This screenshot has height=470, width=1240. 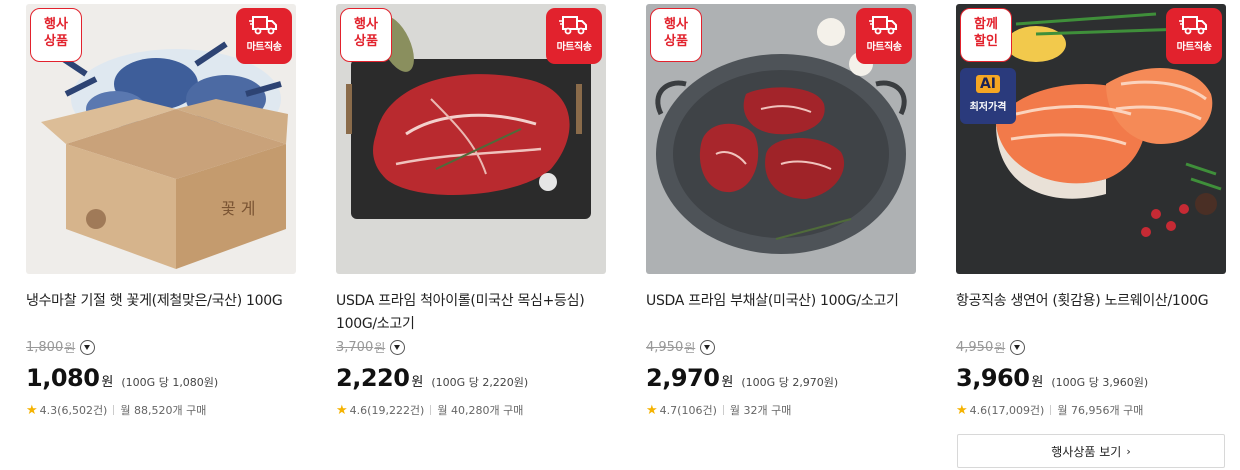 I want to click on svg-text: 꽃 게, so click(x=238, y=208).